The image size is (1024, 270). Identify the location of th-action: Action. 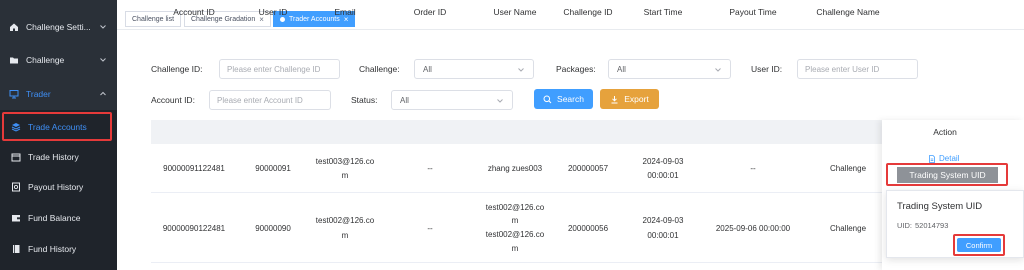
(945, 132).